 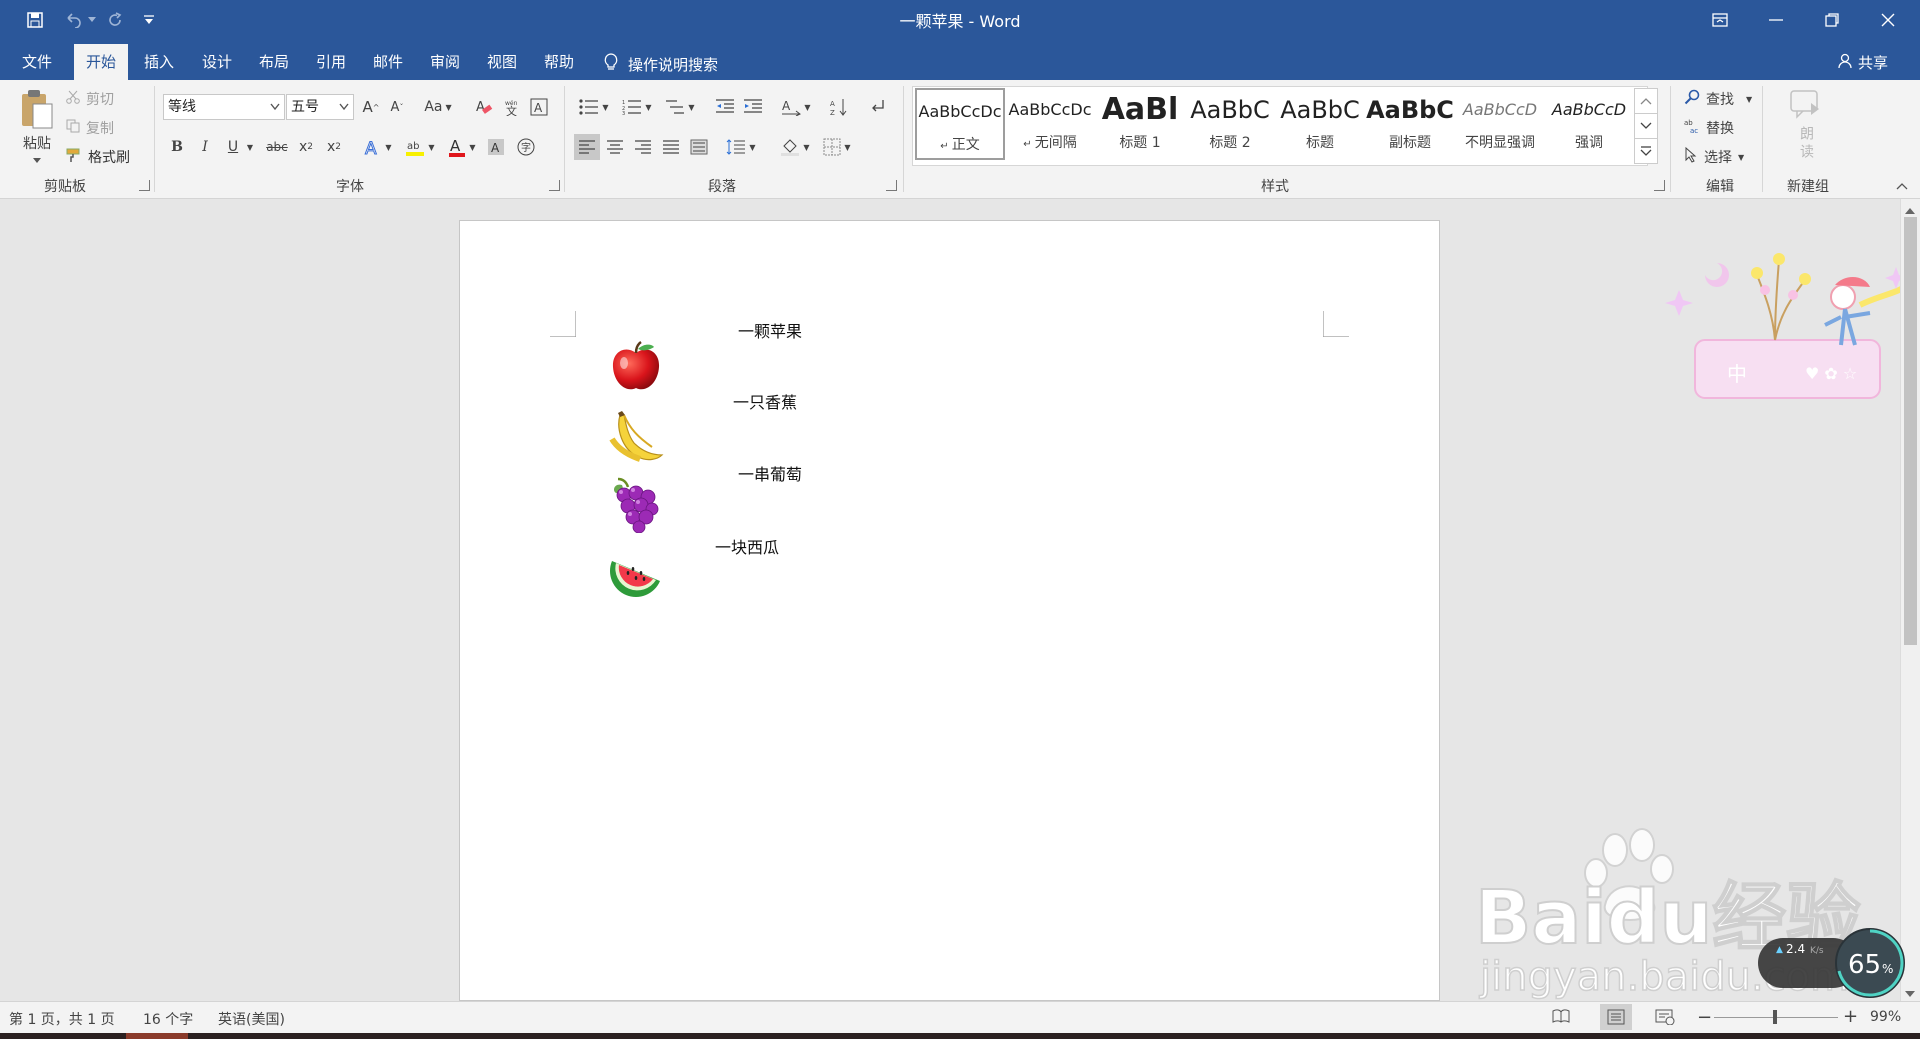 What do you see at coordinates (587, 147) in the screenshot?
I see `align-left-icon` at bounding box center [587, 147].